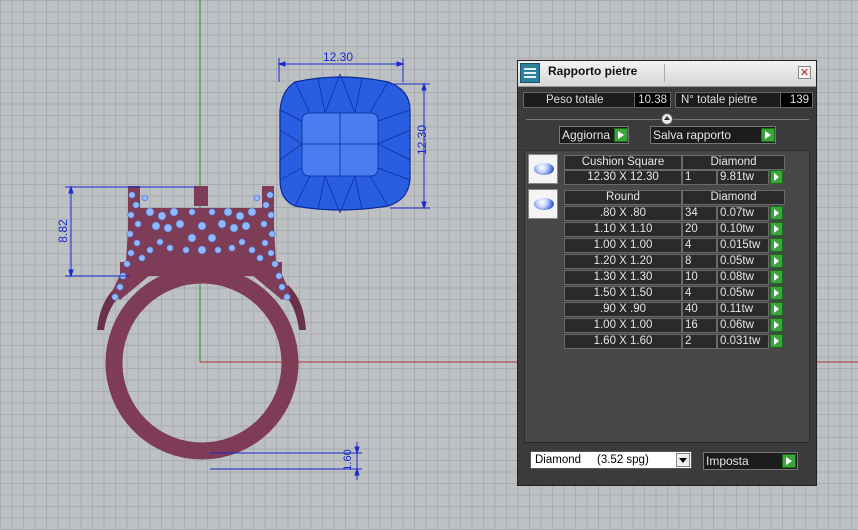 Image resolution: width=858 pixels, height=530 pixels. Describe the element at coordinates (699, 325) in the screenshot. I see `stone-count-cell: 16` at that location.